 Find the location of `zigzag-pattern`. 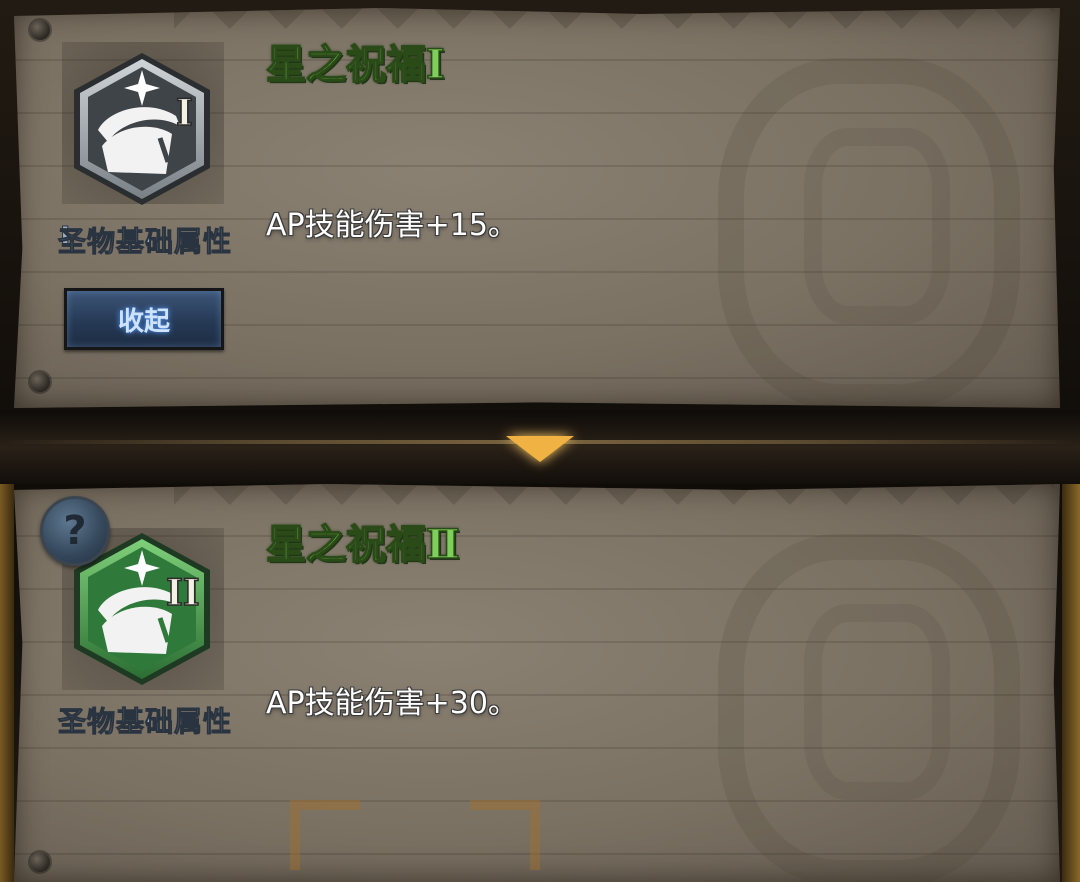

zigzag-pattern is located at coordinates (614, 498).